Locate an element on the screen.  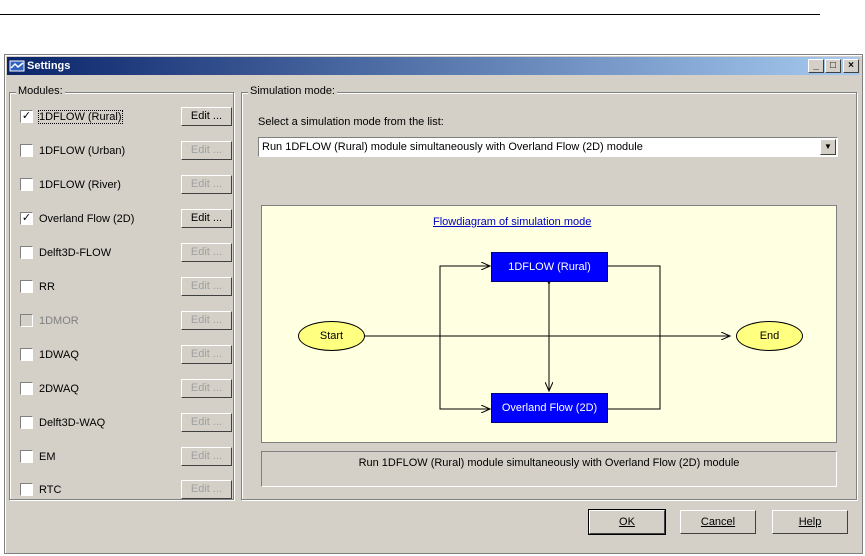
title-bar: Settings _ □ × is located at coordinates (433, 66).